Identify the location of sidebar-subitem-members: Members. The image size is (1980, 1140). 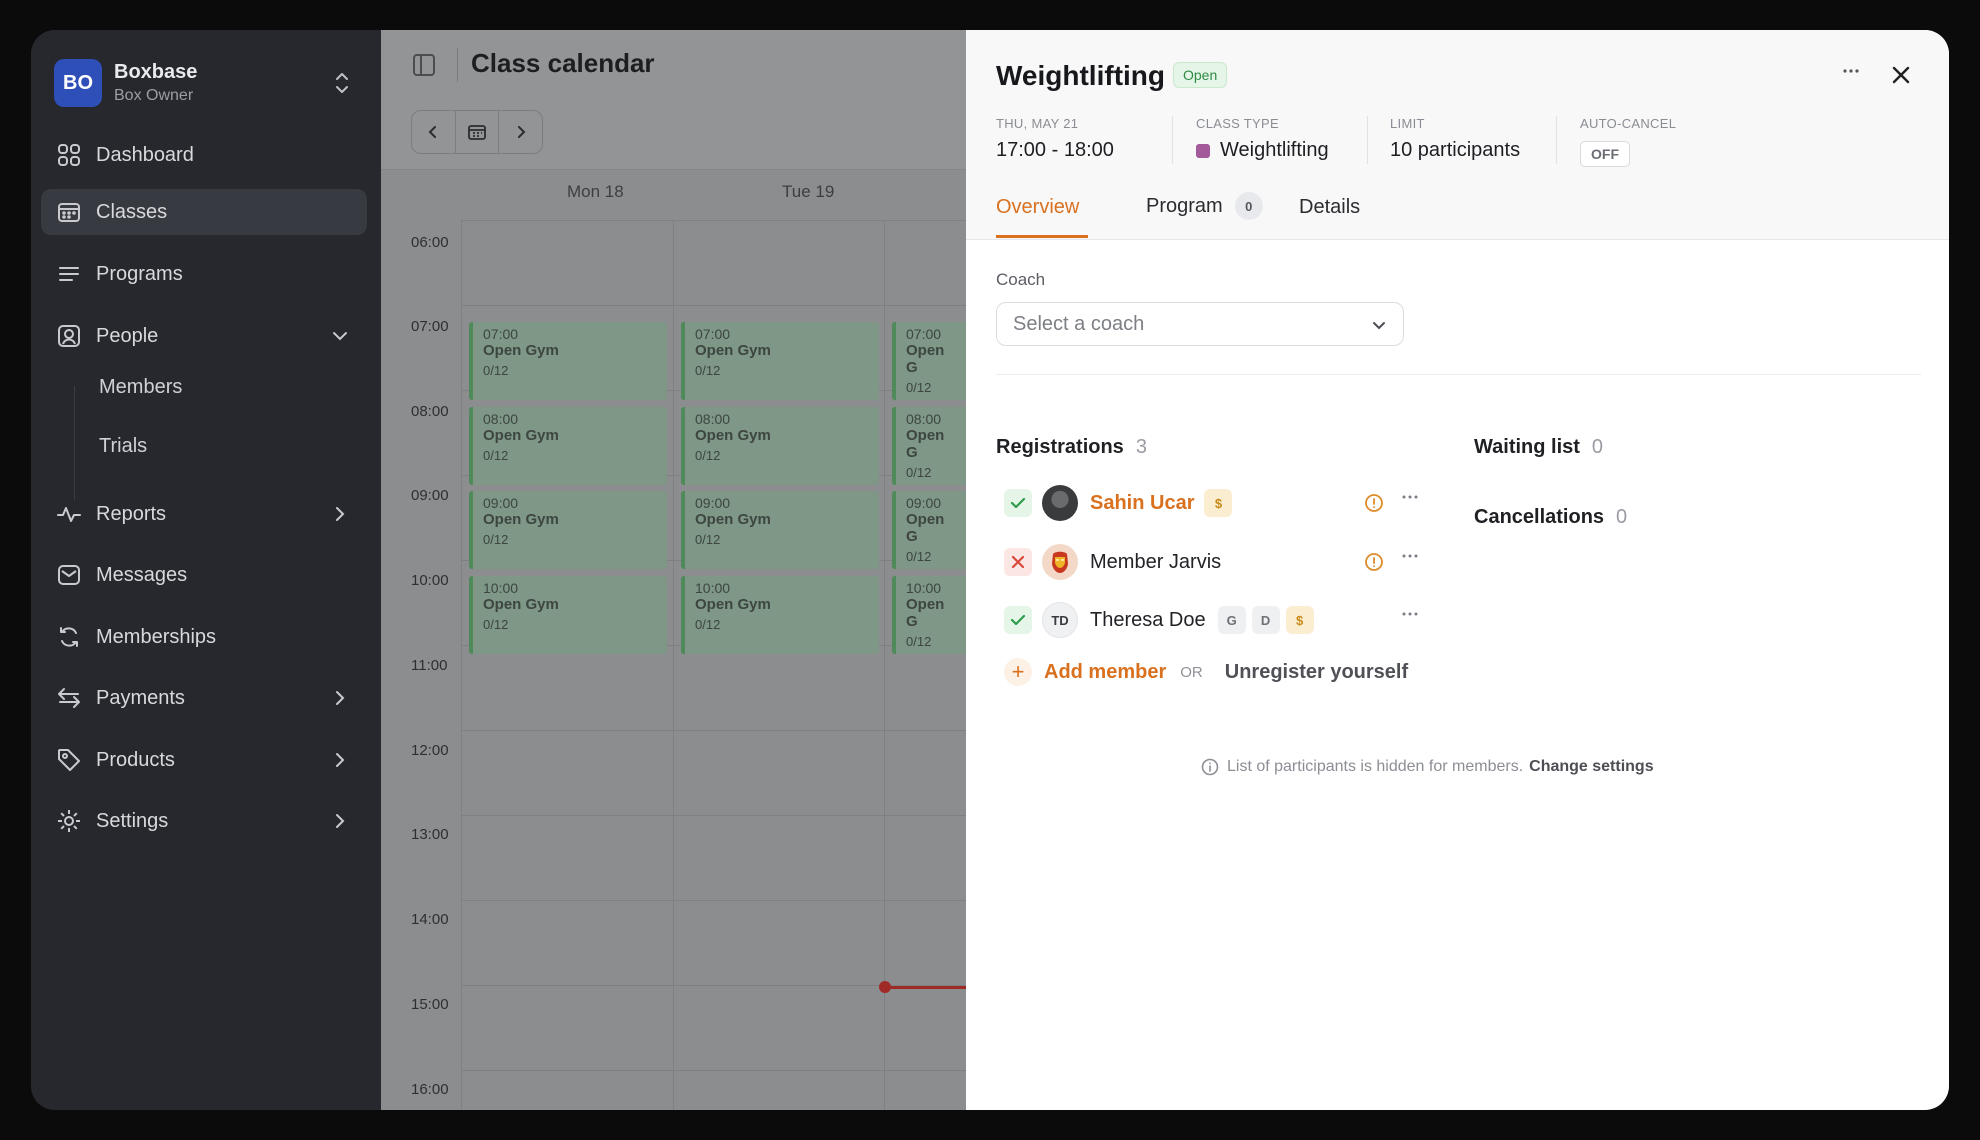
(140, 387).